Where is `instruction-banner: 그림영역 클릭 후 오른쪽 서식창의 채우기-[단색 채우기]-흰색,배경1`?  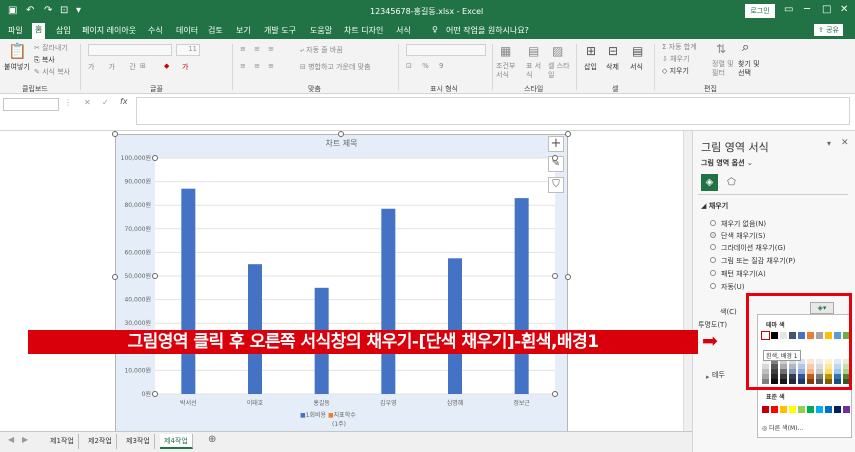 instruction-banner: 그림영역 클릭 후 오른쪽 서식창의 채우기-[단색 채우기]-흰색,배경1 is located at coordinates (363, 342).